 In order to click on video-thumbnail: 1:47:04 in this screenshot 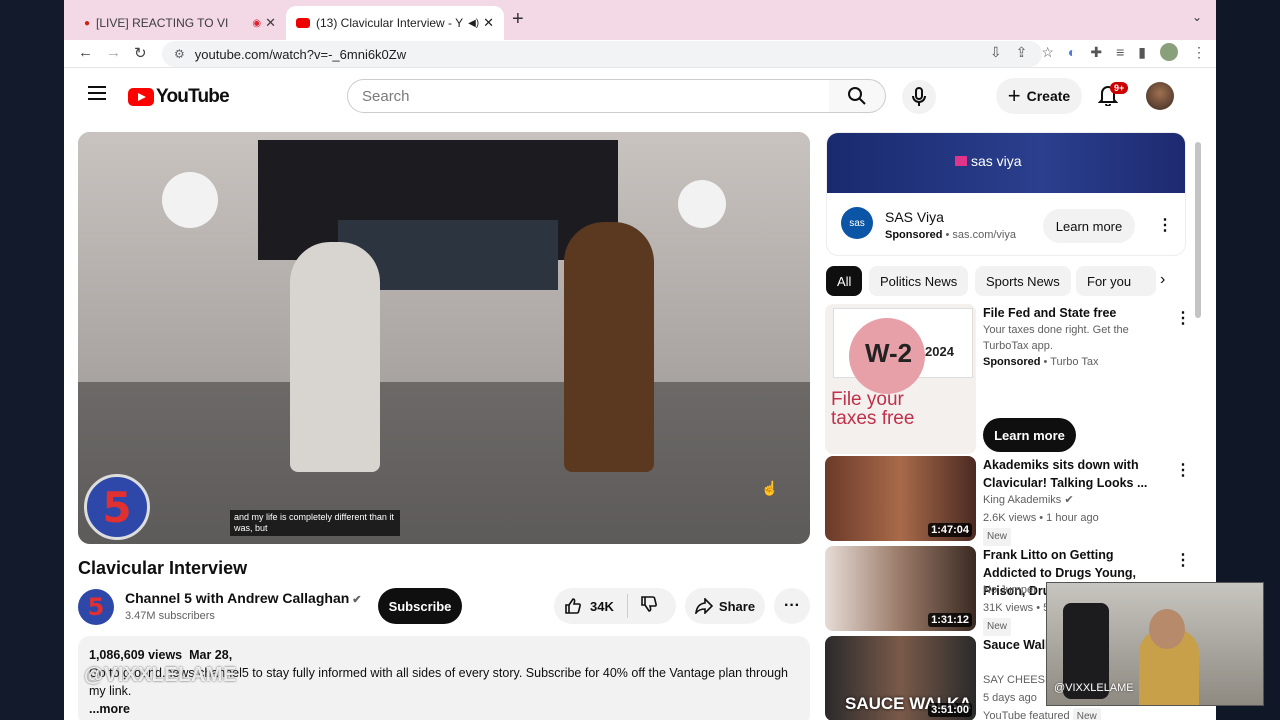, I will do `click(900, 498)`.